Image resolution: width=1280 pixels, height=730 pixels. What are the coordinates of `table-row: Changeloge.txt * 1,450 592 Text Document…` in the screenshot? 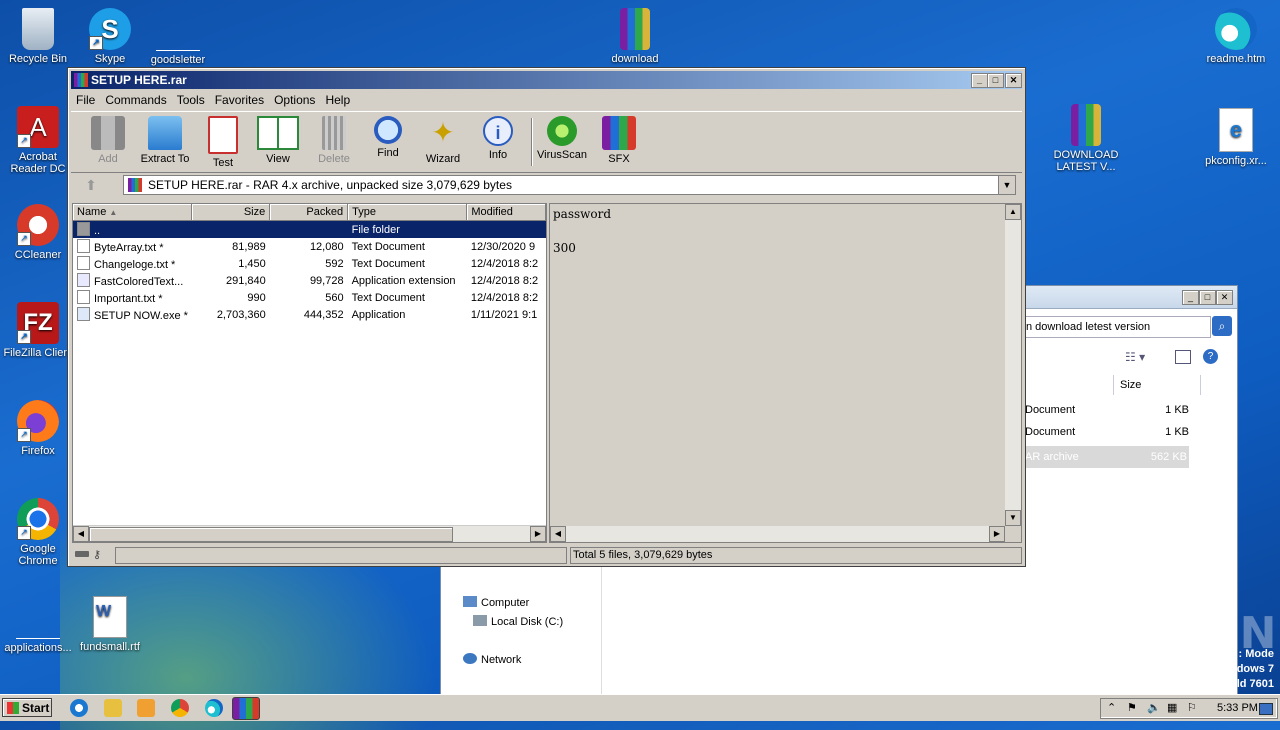 It's located at (309, 263).